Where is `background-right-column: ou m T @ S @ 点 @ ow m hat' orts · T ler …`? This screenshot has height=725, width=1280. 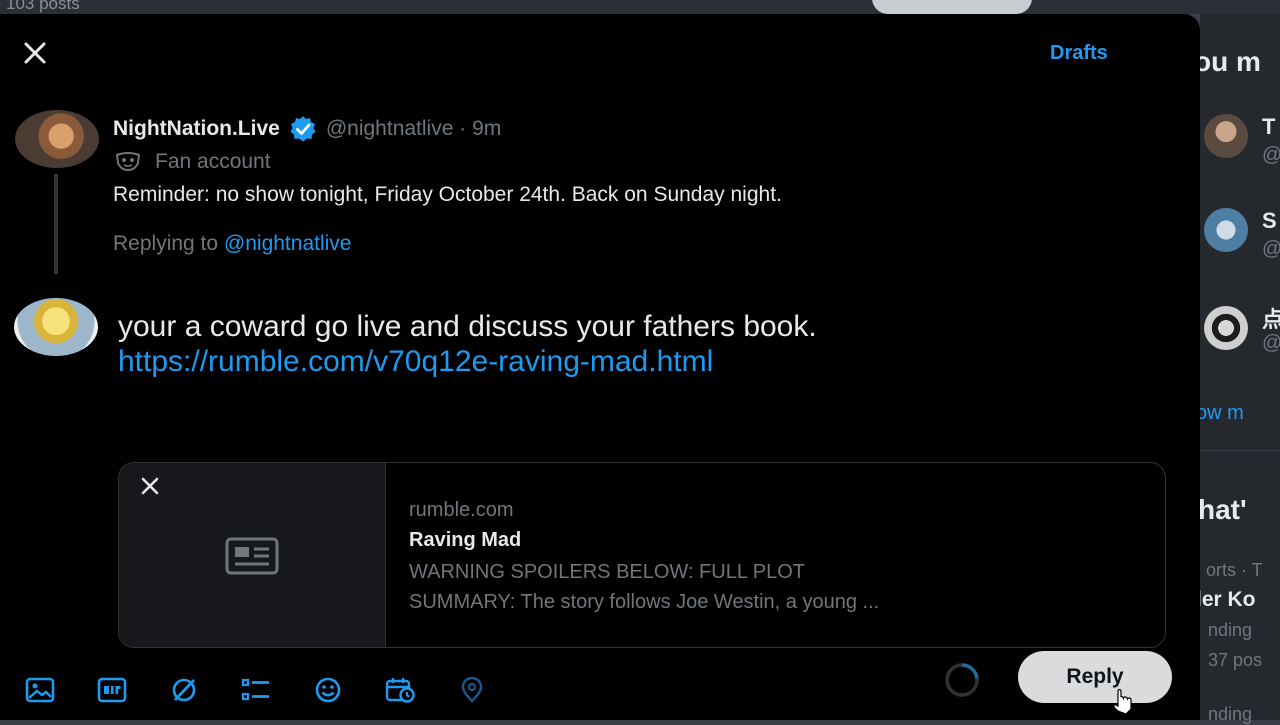 background-right-column: ou m T @ S @ 点 @ ow m hat' orts · T ler … is located at coordinates (1237, 369).